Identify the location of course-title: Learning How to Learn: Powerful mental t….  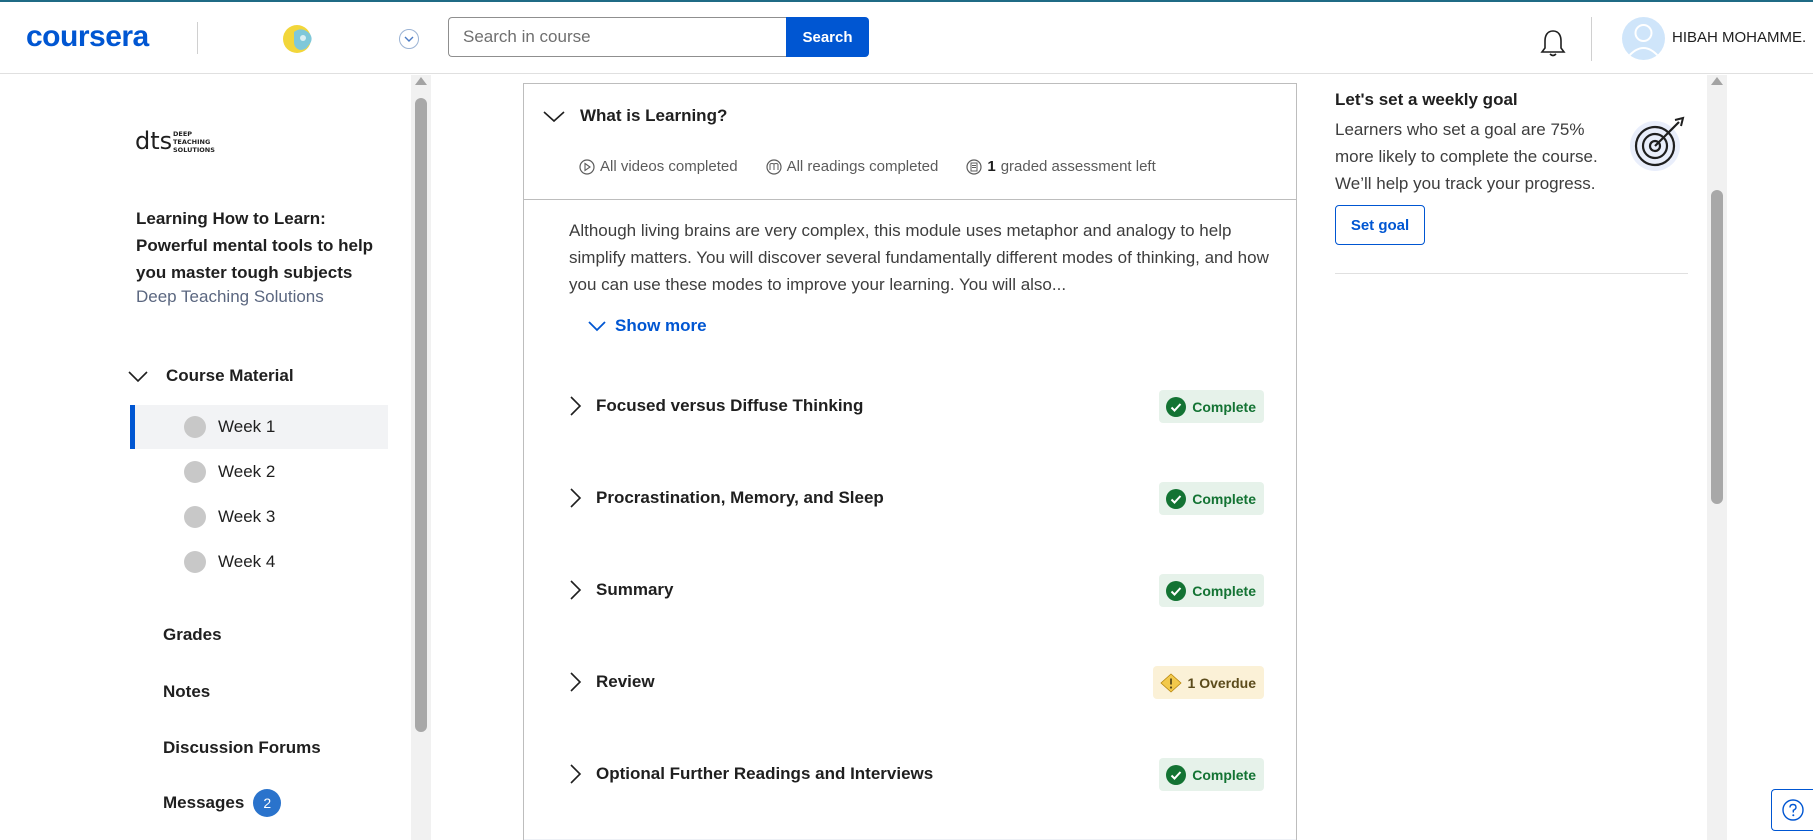
(255, 245).